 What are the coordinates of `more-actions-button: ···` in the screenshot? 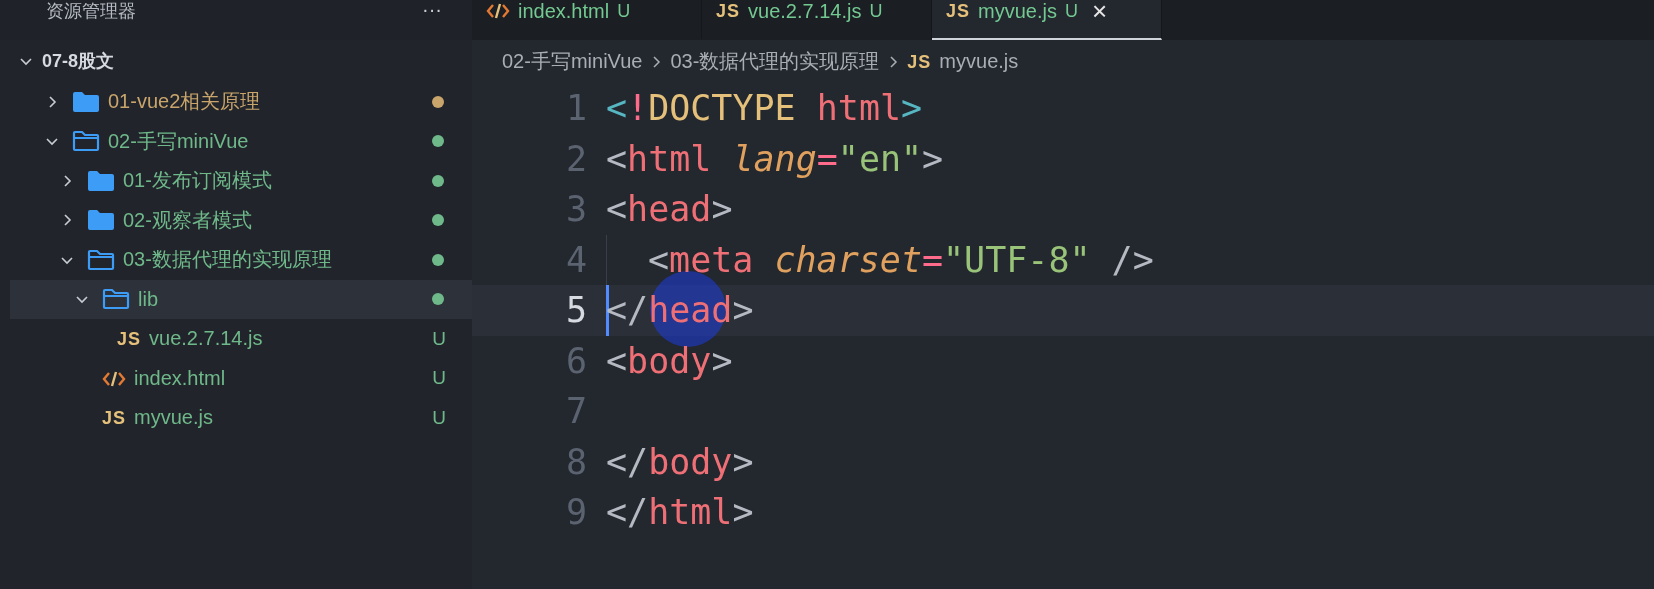 It's located at (432, 9).